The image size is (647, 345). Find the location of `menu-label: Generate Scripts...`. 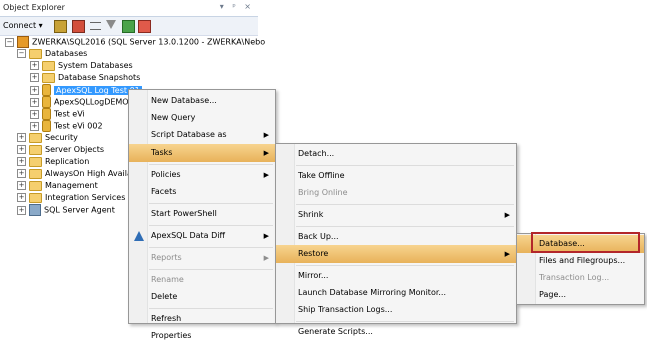

menu-label: Generate Scripts... is located at coordinates (335, 331).